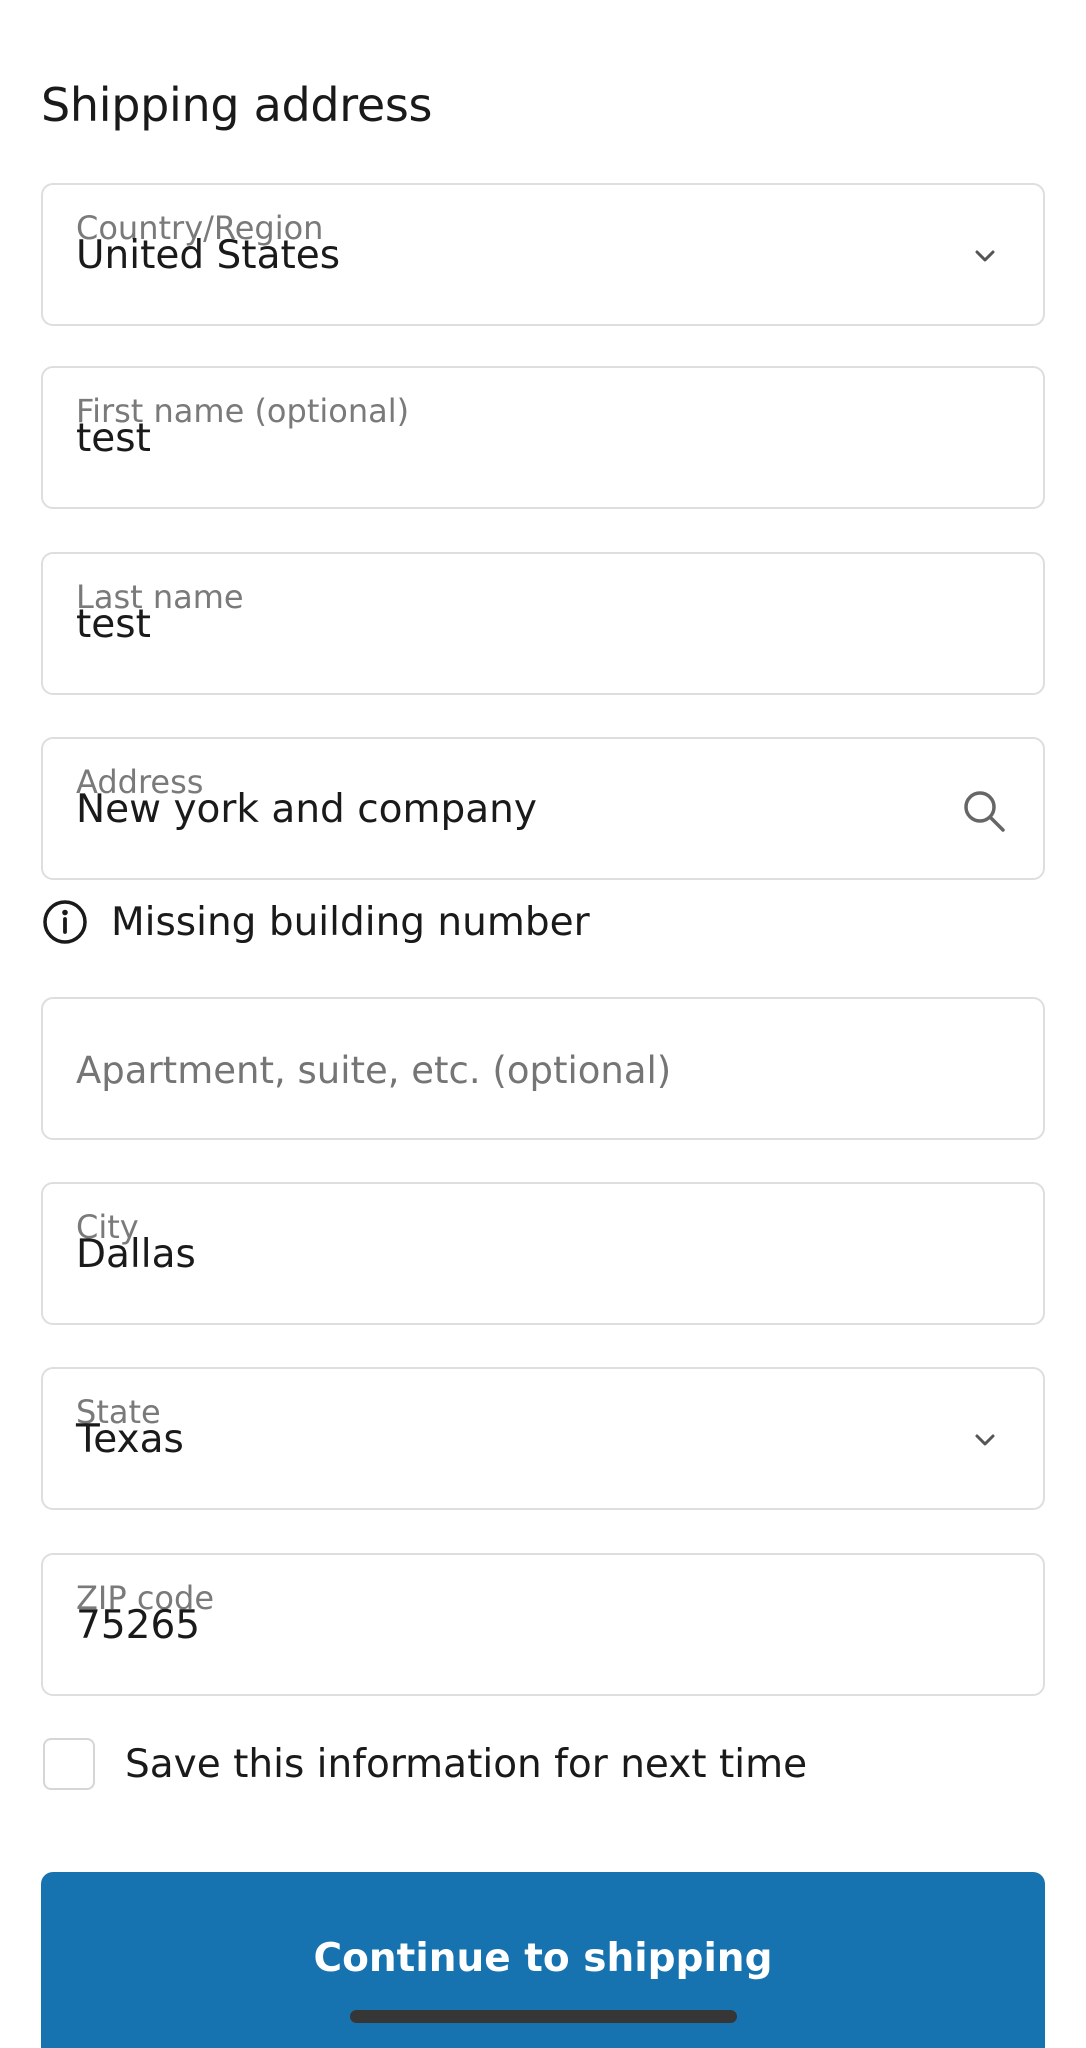  Describe the element at coordinates (237, 105) in the screenshot. I see `page-title: Shipping address` at that location.